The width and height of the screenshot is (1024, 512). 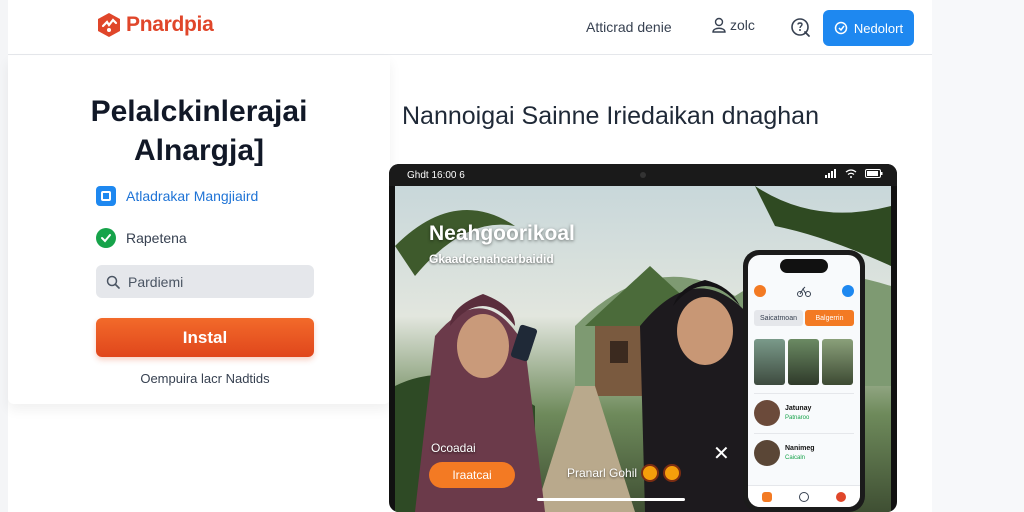 I want to click on tablet-status-text: Ghdt 16:00 6, so click(x=436, y=175).